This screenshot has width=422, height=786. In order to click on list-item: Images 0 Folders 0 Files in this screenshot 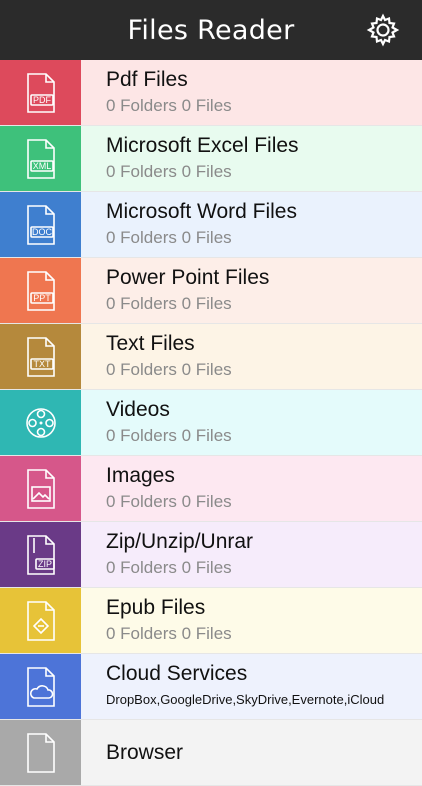, I will do `click(211, 489)`.